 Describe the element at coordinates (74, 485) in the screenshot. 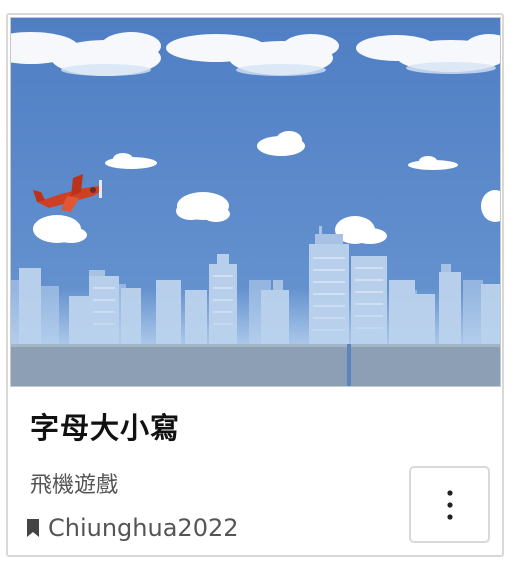

I see `card-subtitle: 飛機遊戲` at that location.